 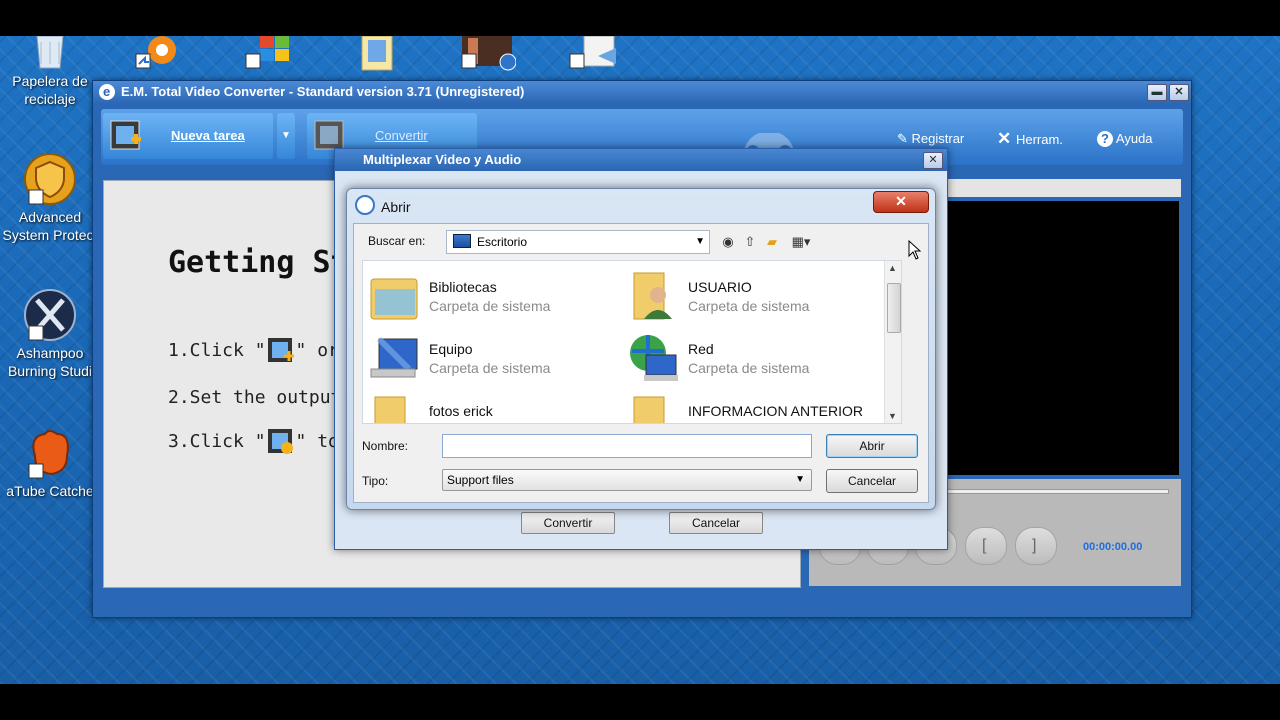 I want to click on step1-text: 1.Click " " or ", so click(x=264, y=351).